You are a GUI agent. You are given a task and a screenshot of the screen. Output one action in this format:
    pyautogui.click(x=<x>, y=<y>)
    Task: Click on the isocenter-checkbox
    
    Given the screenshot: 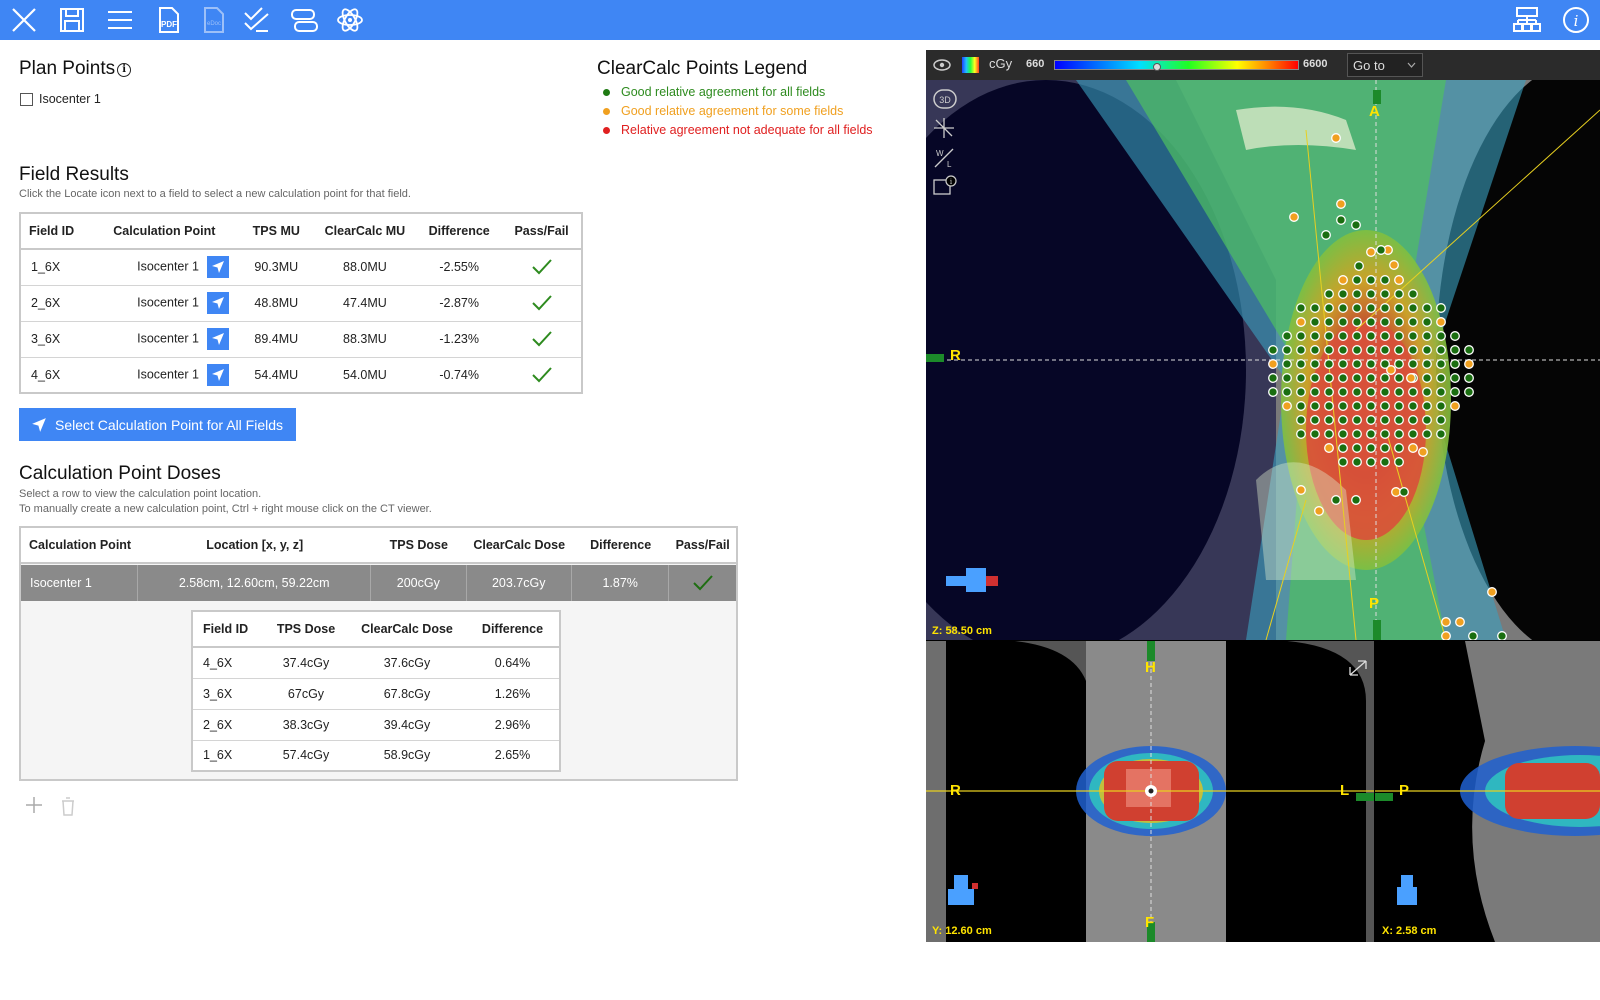 What is the action you would take?
    pyautogui.click(x=26, y=99)
    